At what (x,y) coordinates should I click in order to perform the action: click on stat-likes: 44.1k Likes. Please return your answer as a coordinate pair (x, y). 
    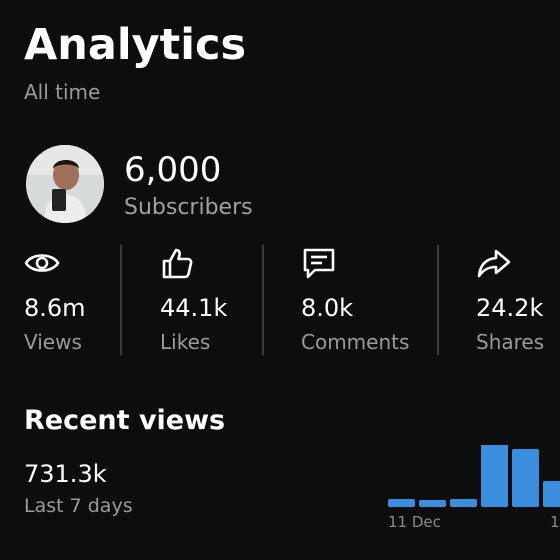
    Looking at the image, I should click on (193, 300).